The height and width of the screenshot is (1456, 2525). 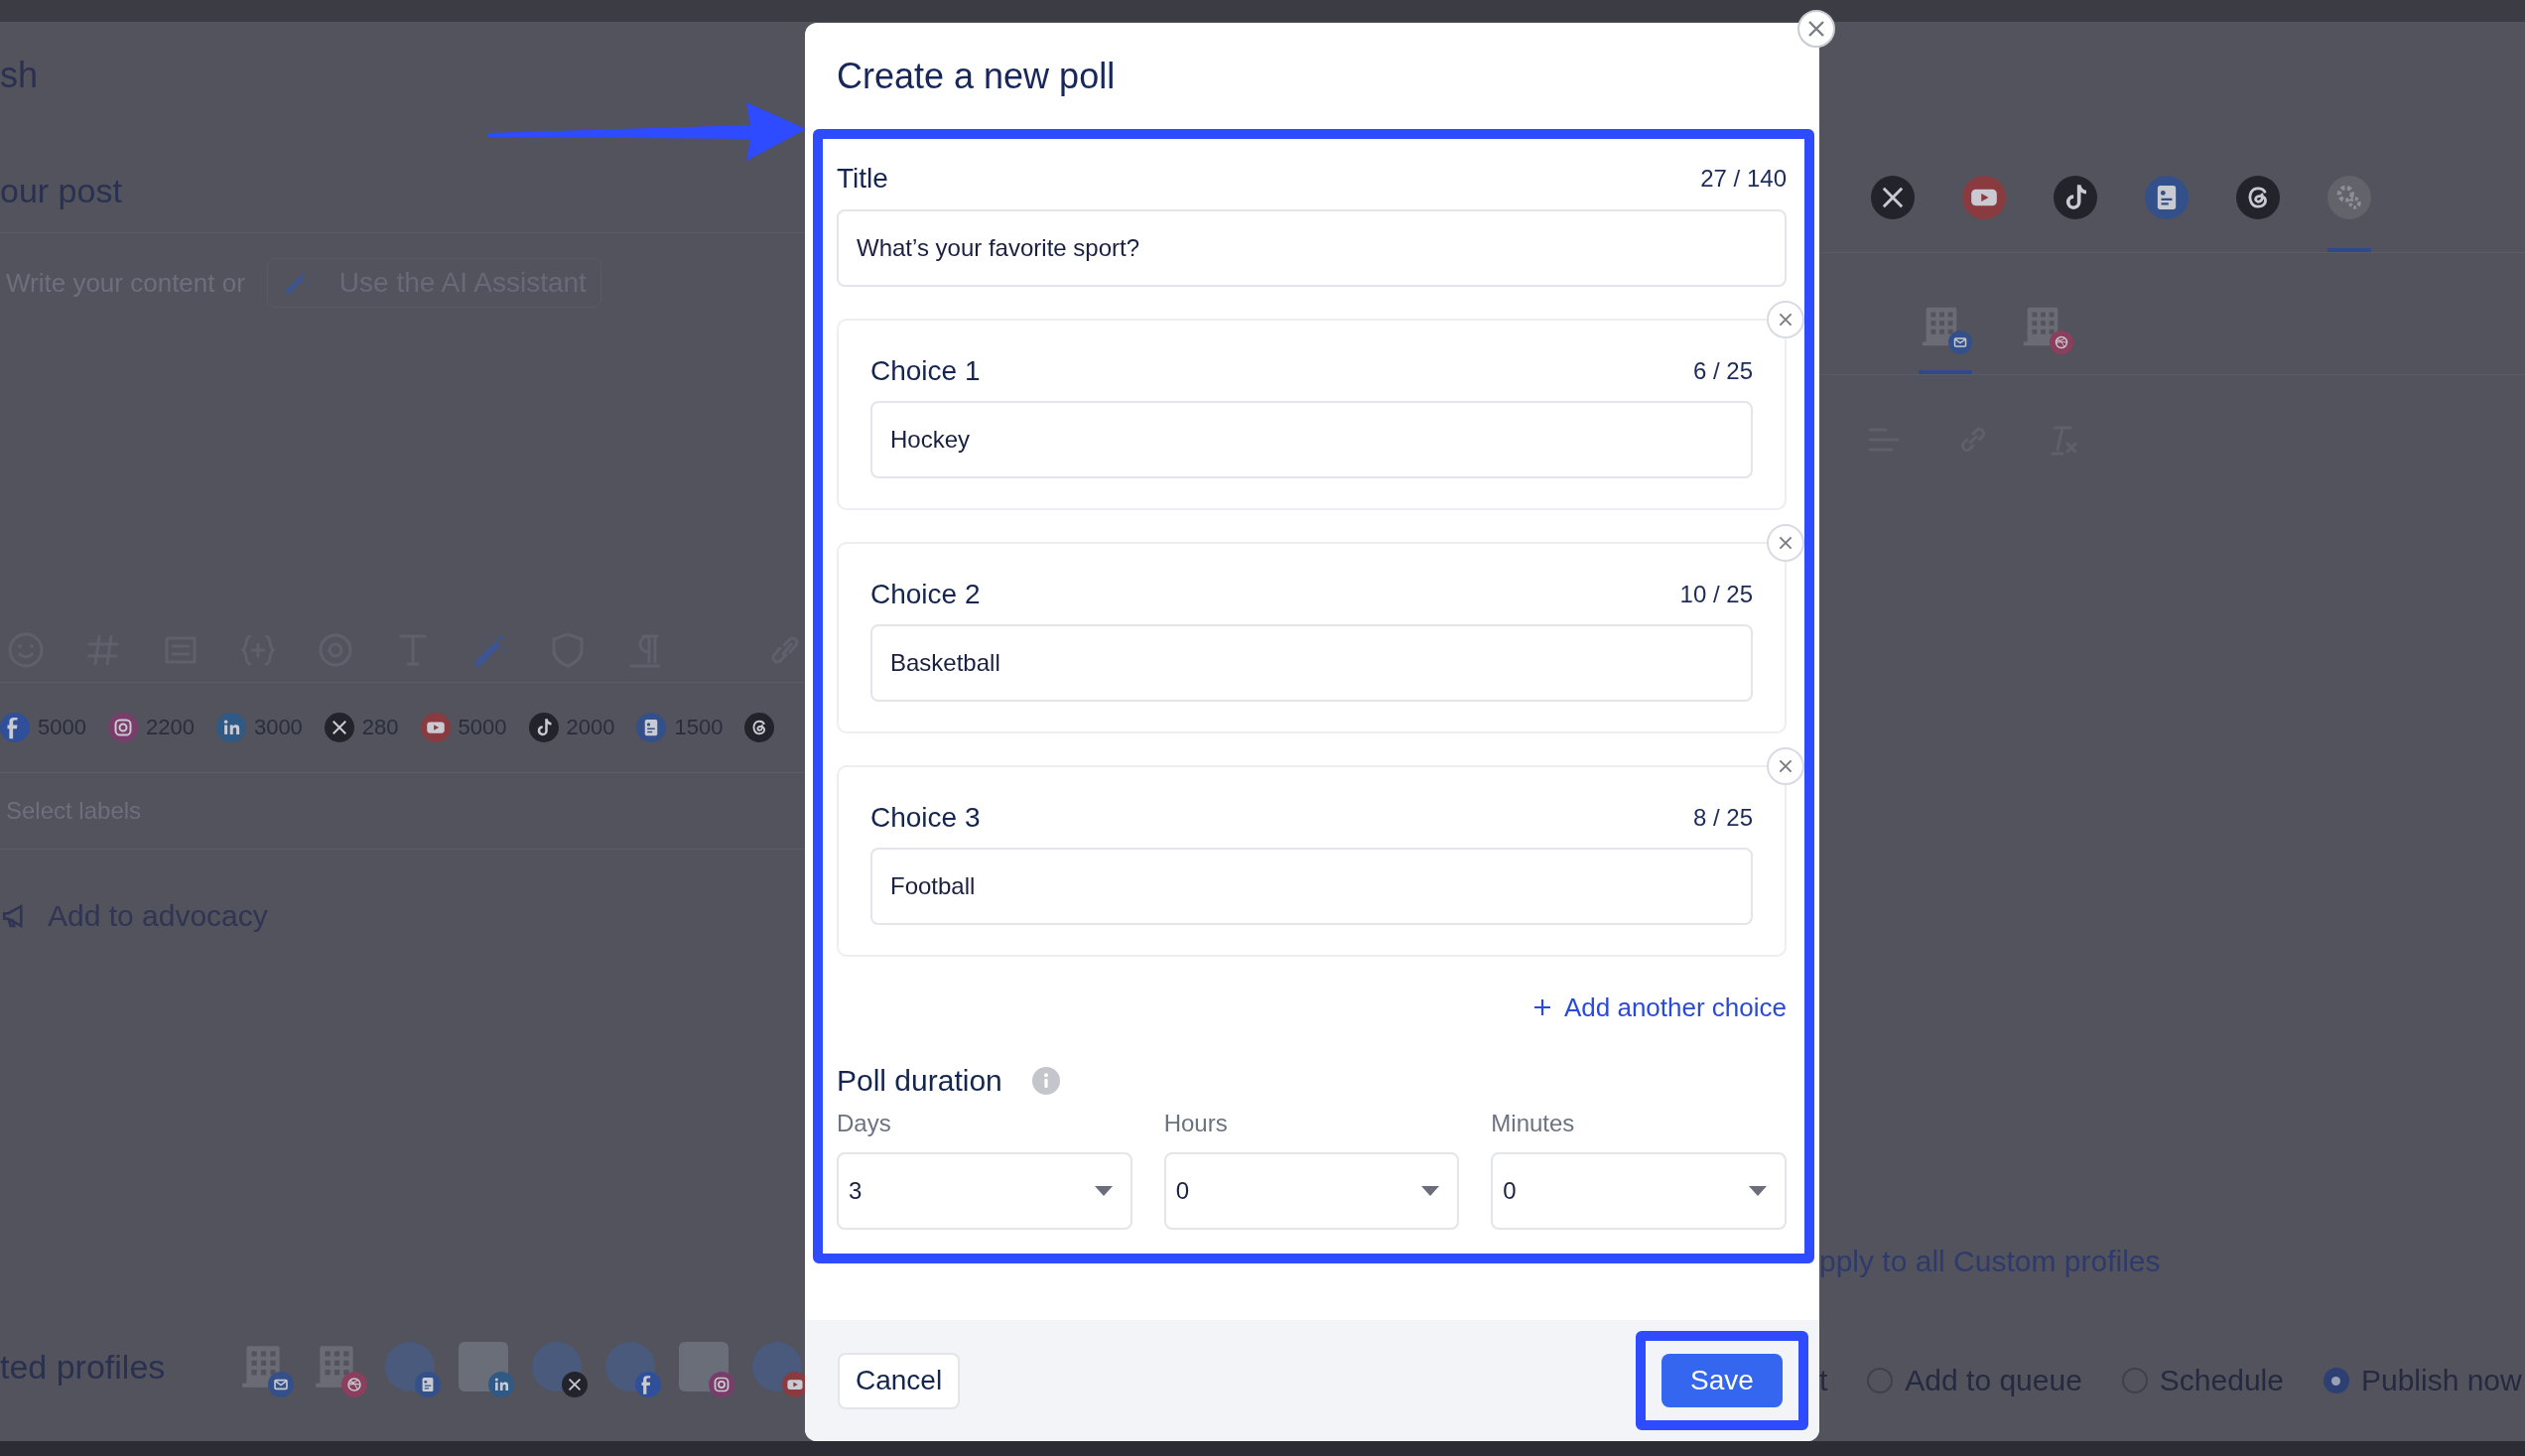 I want to click on choice-label: Choice 1, so click(x=925, y=371).